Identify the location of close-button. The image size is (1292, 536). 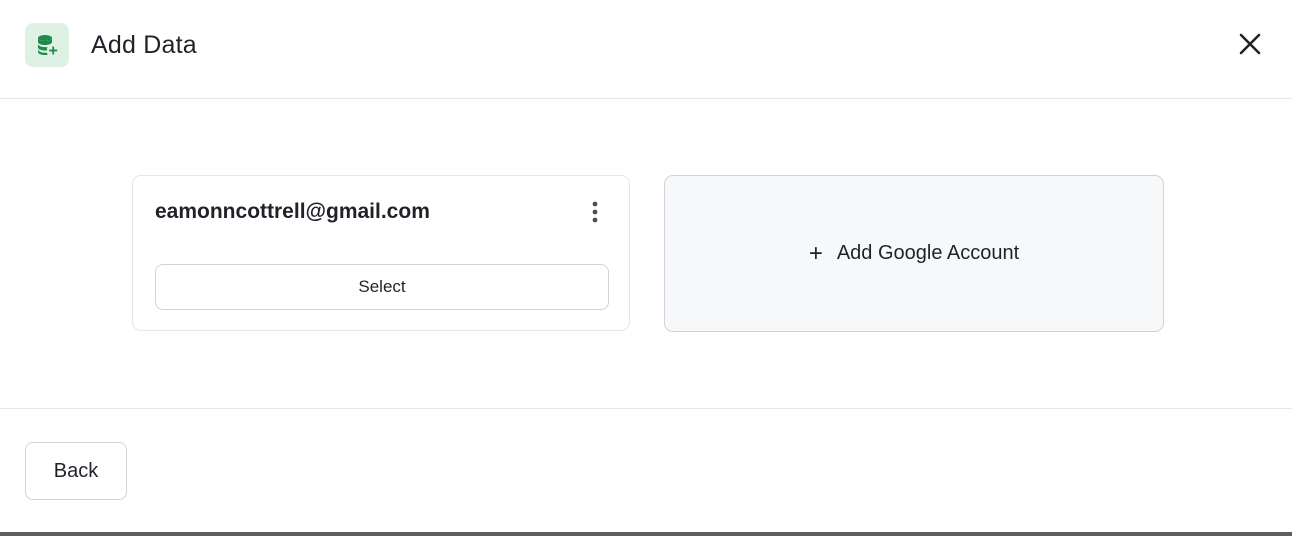
(1250, 44).